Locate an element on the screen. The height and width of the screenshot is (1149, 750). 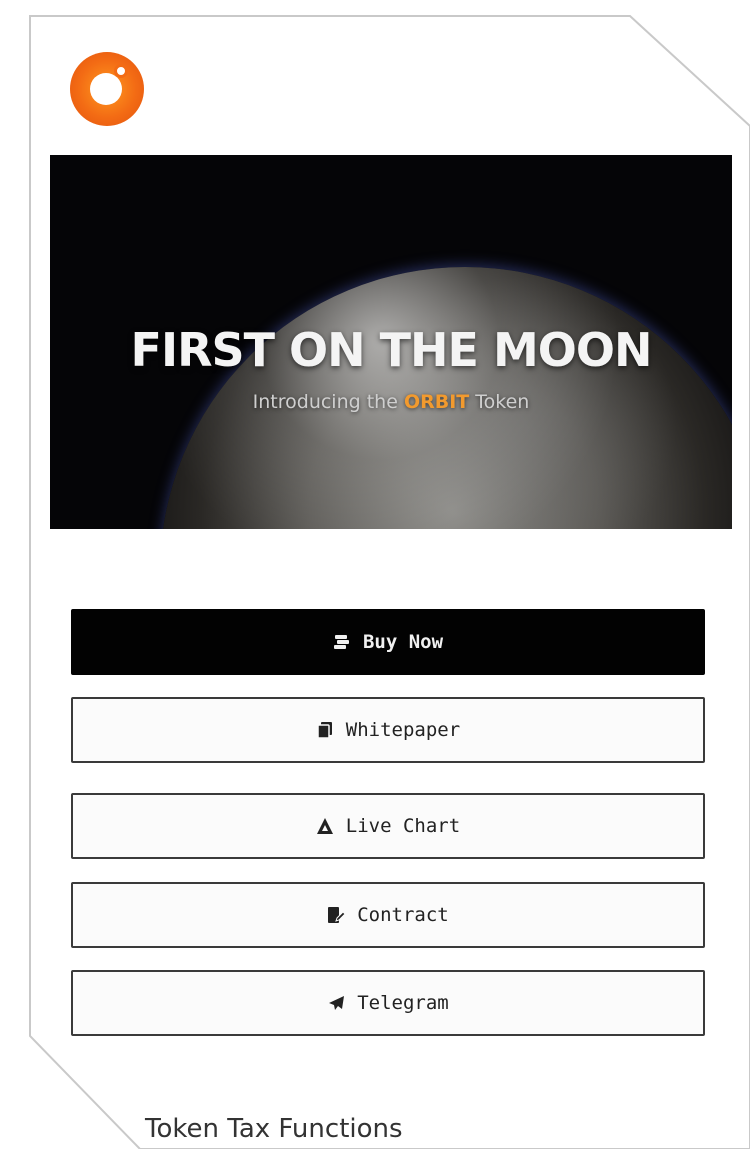
contract-label: Contract is located at coordinates (403, 915).